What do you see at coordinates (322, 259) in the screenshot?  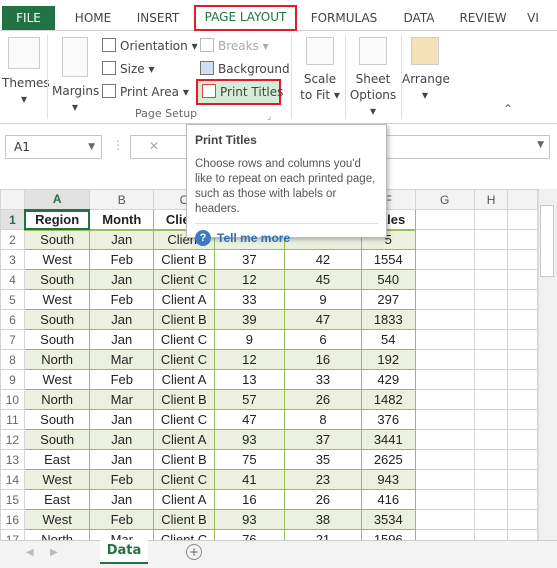 I see `data-cell: 42` at bounding box center [322, 259].